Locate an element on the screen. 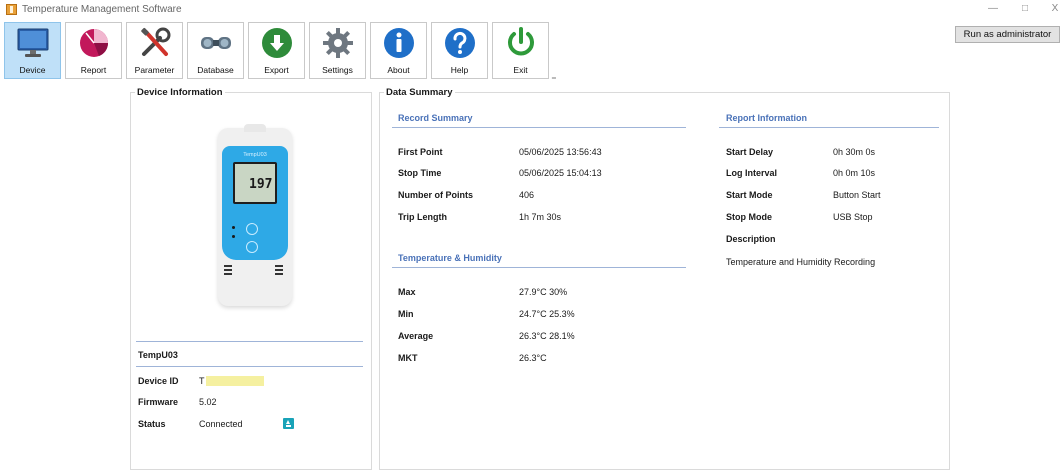  toolbar-database-button: Database is located at coordinates (215, 50).